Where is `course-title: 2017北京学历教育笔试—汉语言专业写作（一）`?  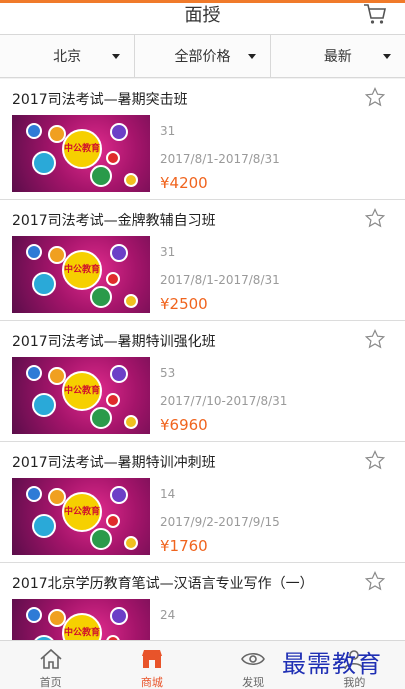 course-title: 2017北京学历教育笔试—汉语言专业写作（一） is located at coordinates (163, 584).